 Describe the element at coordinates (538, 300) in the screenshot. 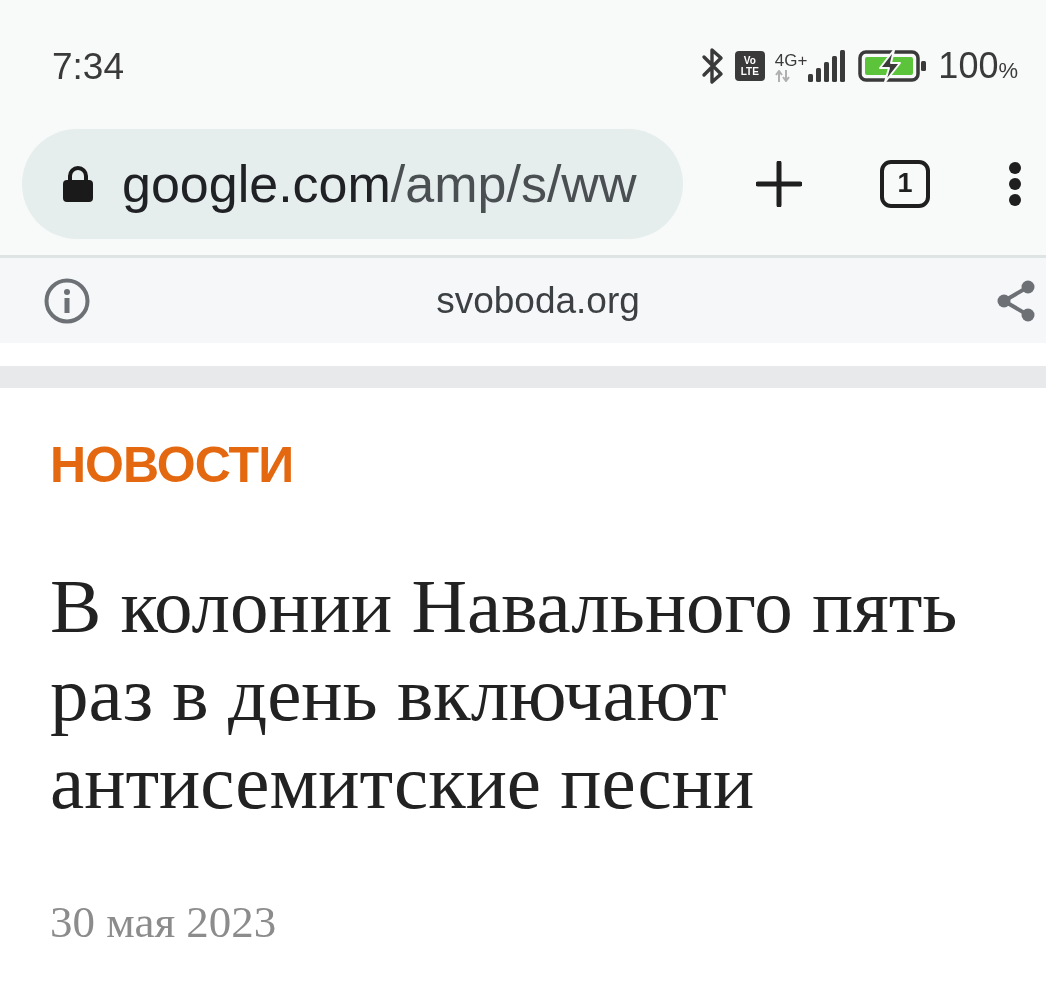

I see `site-domain: svoboda.org` at that location.